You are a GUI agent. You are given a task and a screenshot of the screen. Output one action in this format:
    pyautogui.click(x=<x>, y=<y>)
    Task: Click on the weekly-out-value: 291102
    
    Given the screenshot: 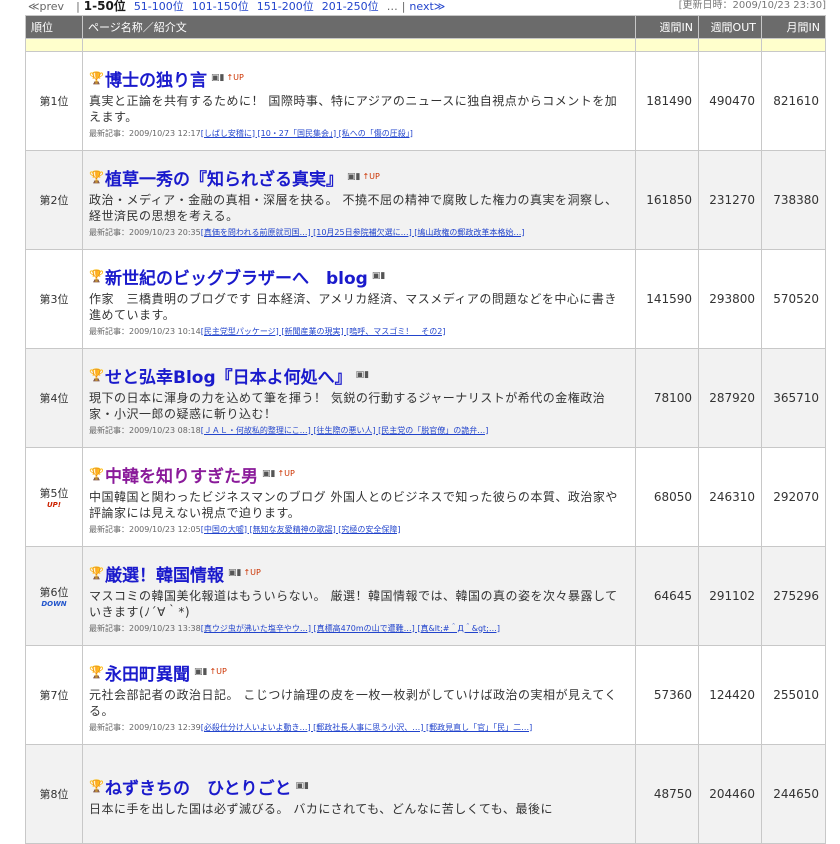 What is the action you would take?
    pyautogui.click(x=730, y=596)
    